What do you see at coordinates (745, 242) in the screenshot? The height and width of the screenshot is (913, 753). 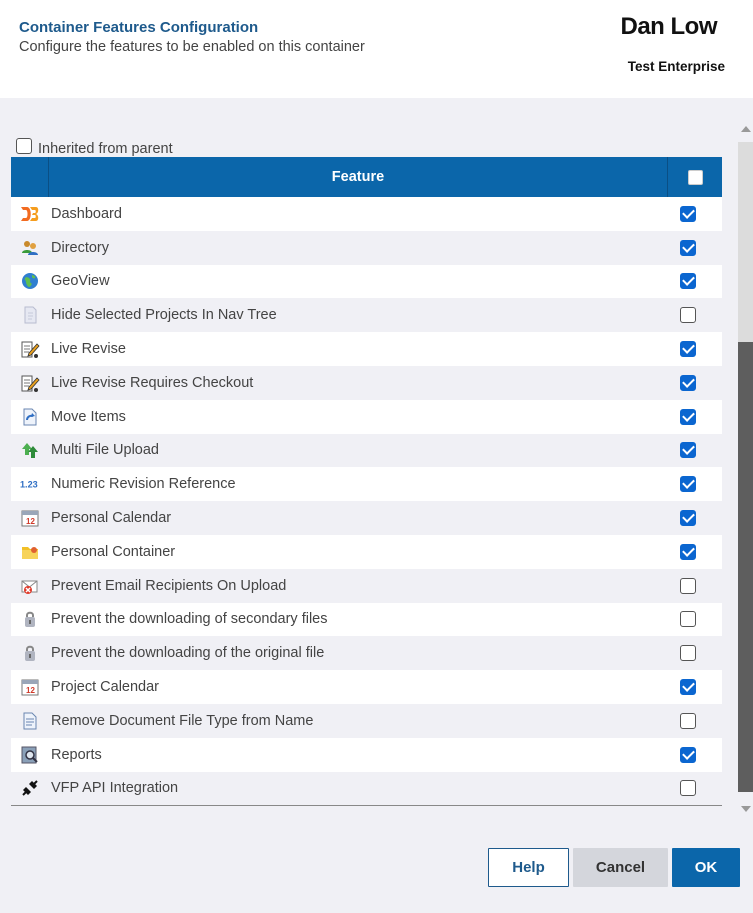 I see `scroll-thumb-upper` at bounding box center [745, 242].